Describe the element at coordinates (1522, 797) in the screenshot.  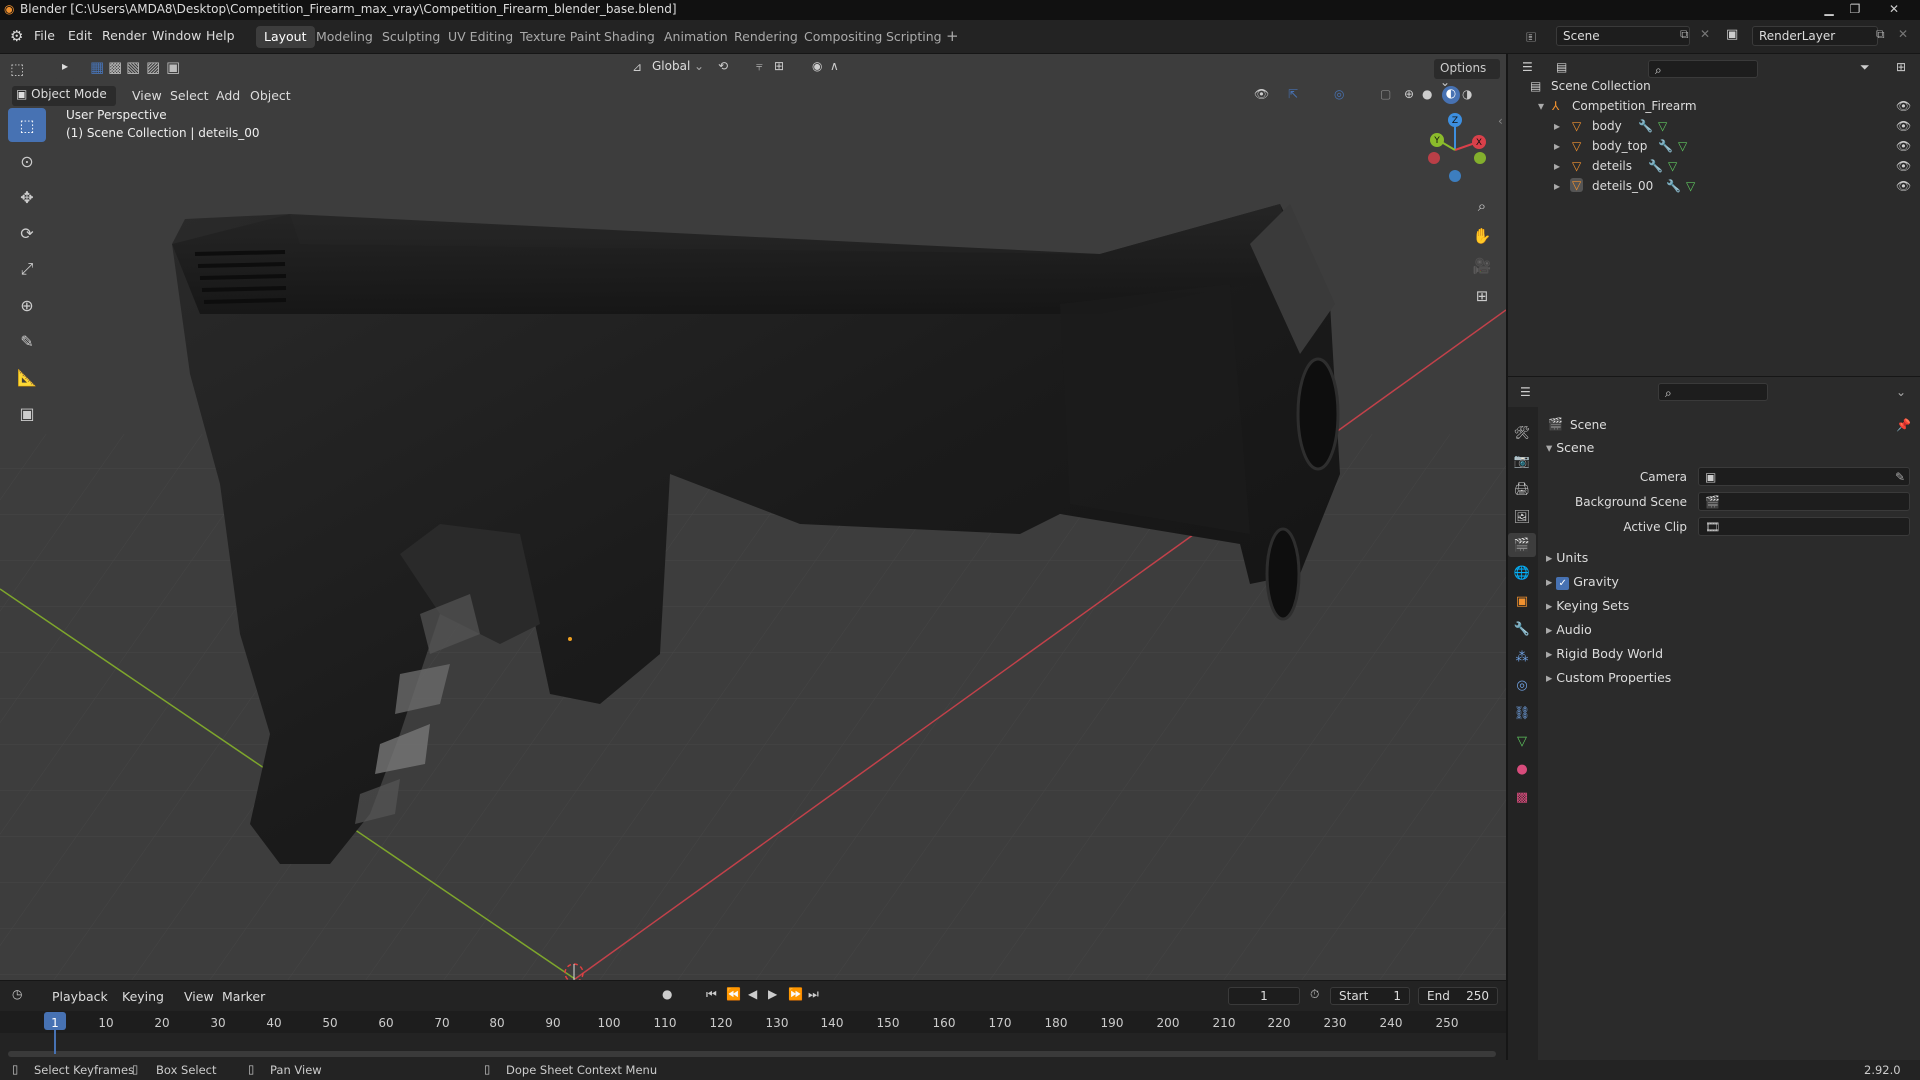
I see `texture-tab-icon: ▩` at that location.